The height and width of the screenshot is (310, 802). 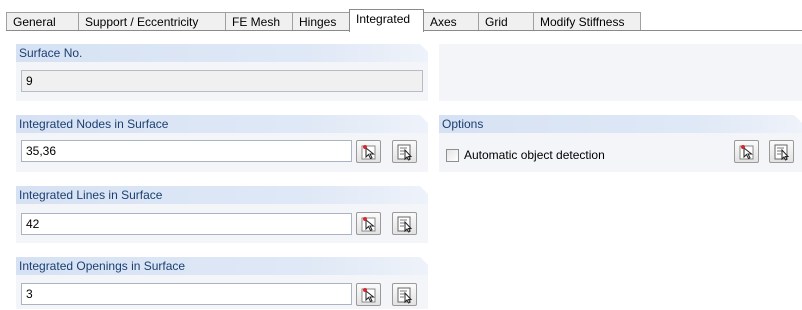 I want to click on tab-integrated: Integrated, so click(x=386, y=20).